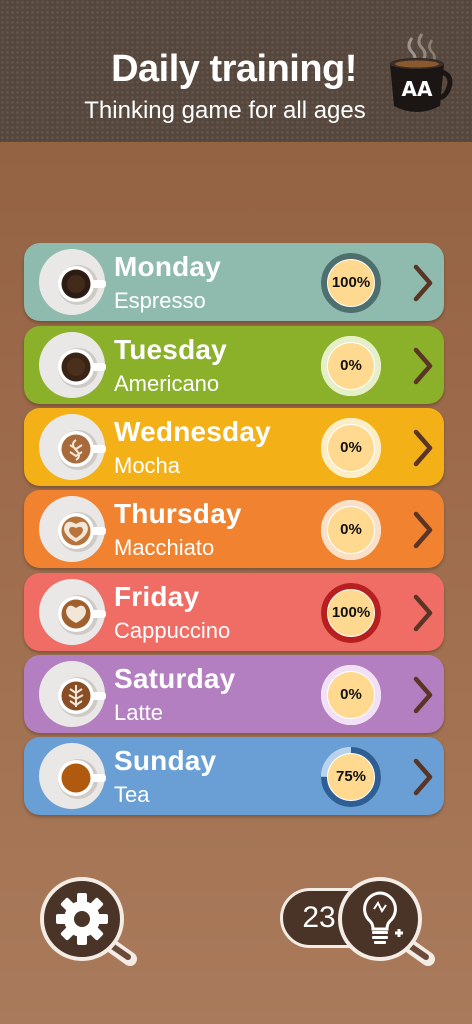 This screenshot has width=472, height=1024. What do you see at coordinates (167, 266) in the screenshot?
I see `day-name: Monday` at bounding box center [167, 266].